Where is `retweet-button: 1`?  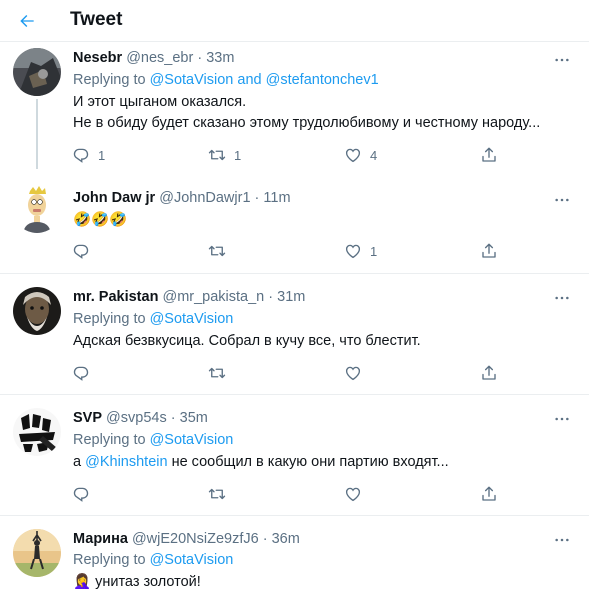 retweet-button: 1 is located at coordinates (224, 155).